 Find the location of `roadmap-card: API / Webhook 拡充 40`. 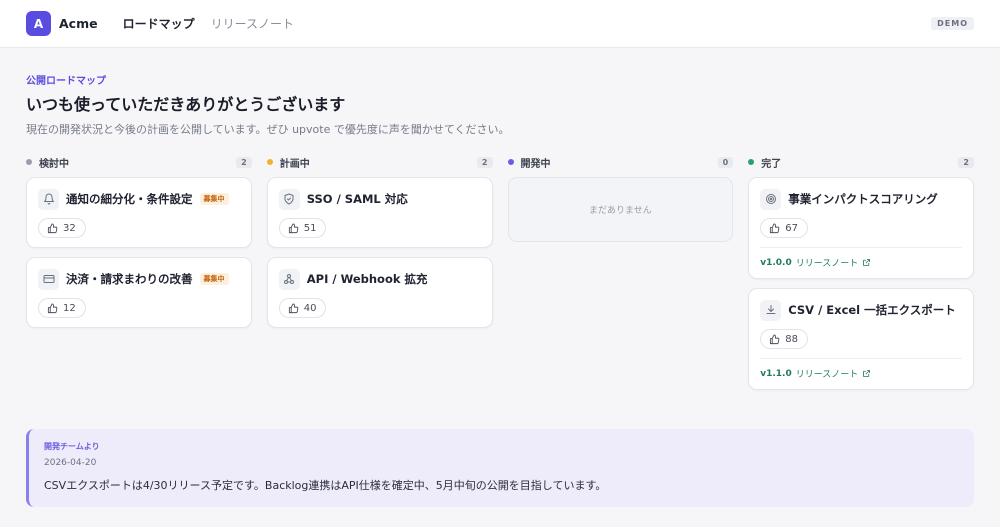

roadmap-card: API / Webhook 拡充 40 is located at coordinates (379, 292).